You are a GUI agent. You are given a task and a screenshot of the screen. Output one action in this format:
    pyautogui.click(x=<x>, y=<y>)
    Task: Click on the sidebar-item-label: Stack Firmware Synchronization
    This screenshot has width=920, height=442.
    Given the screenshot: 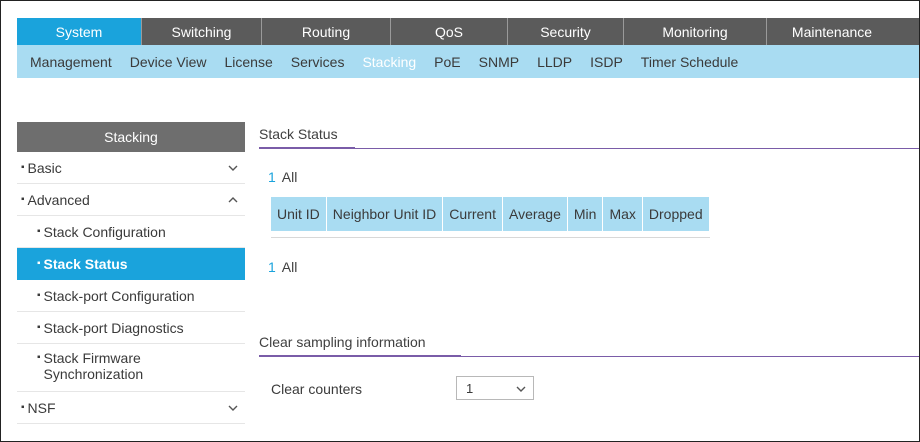 What is the action you would take?
    pyautogui.click(x=94, y=366)
    